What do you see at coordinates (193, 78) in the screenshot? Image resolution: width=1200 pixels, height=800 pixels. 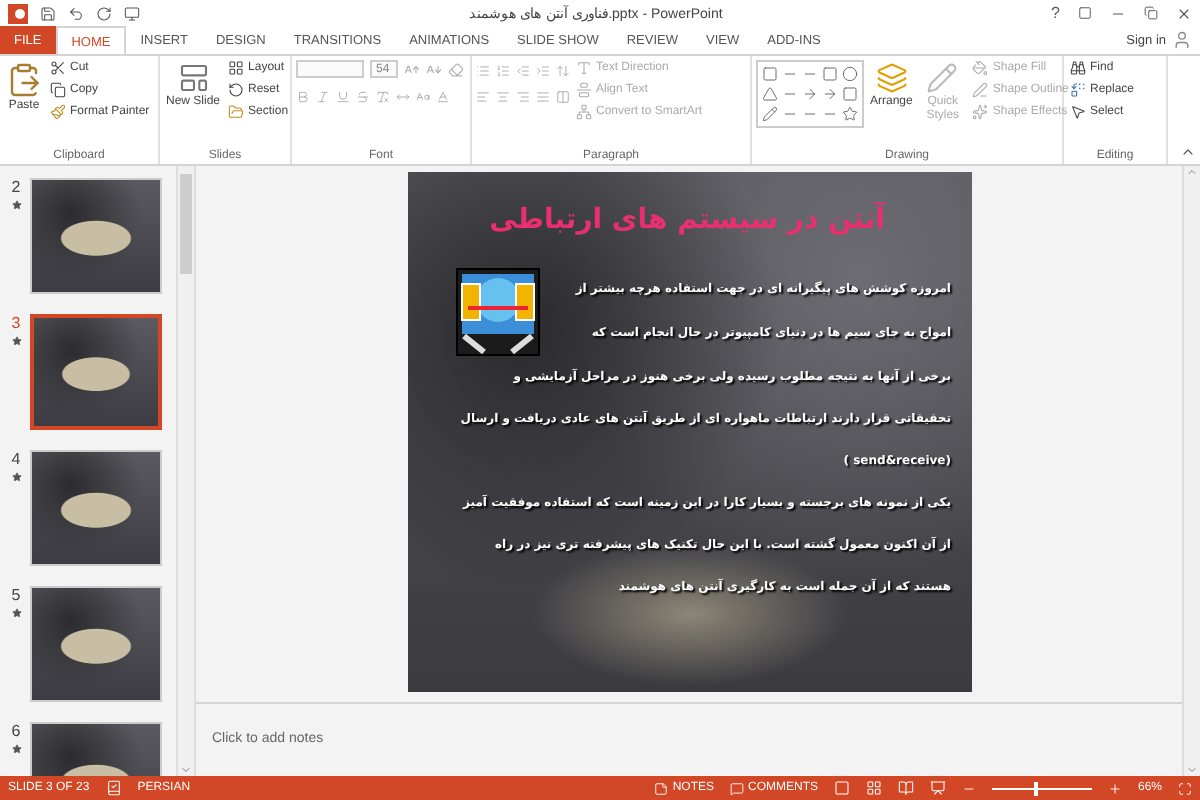 I see `slide-layout-icon` at bounding box center [193, 78].